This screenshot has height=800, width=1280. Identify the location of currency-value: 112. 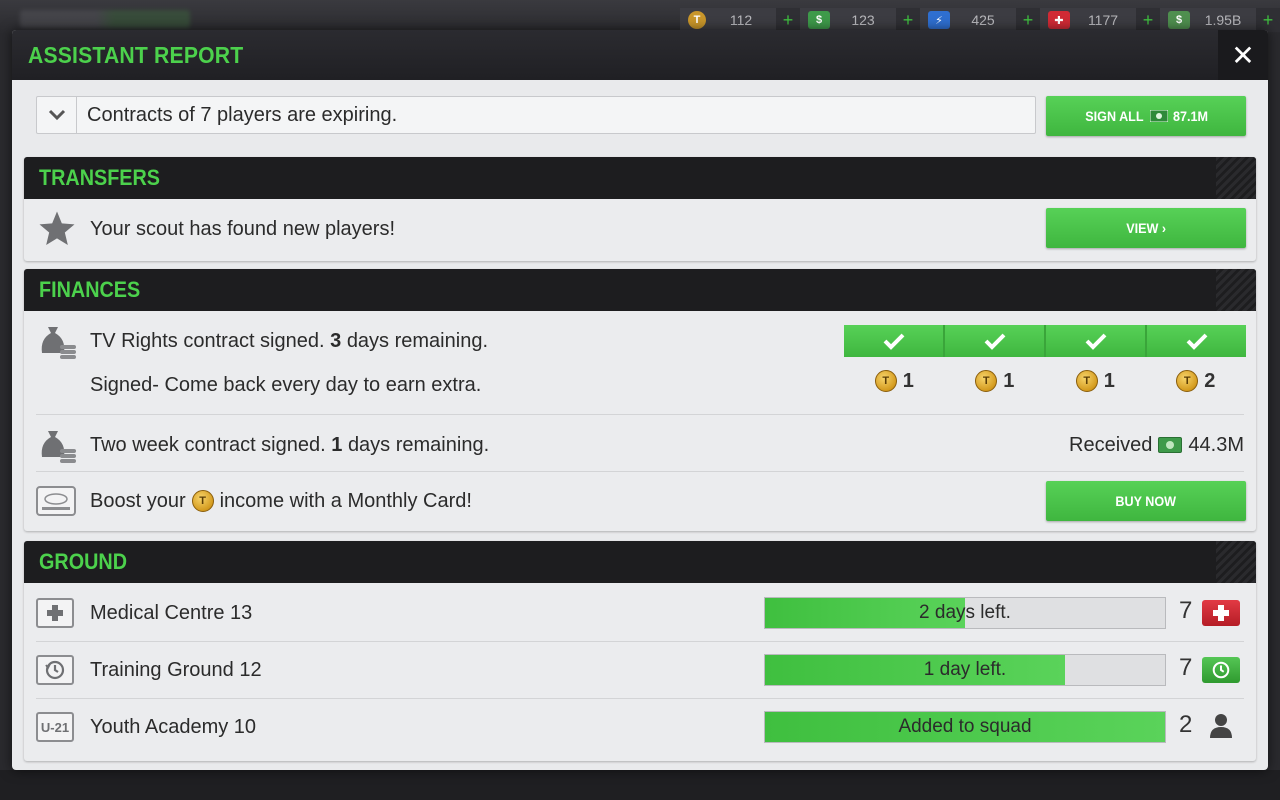
(741, 20).